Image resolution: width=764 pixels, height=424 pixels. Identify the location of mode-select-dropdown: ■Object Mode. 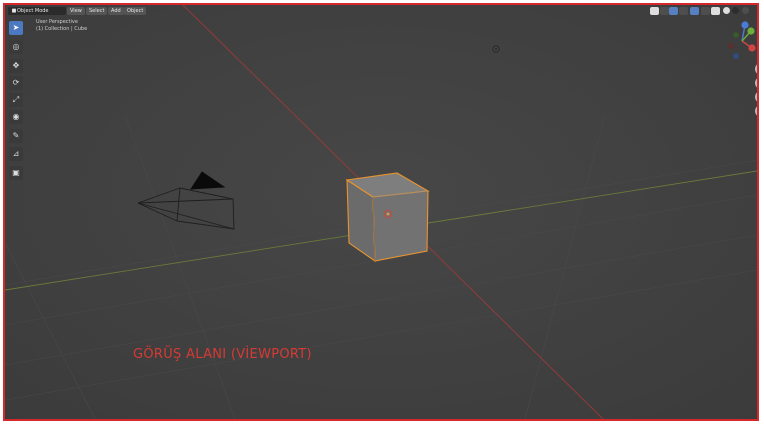
(37, 11).